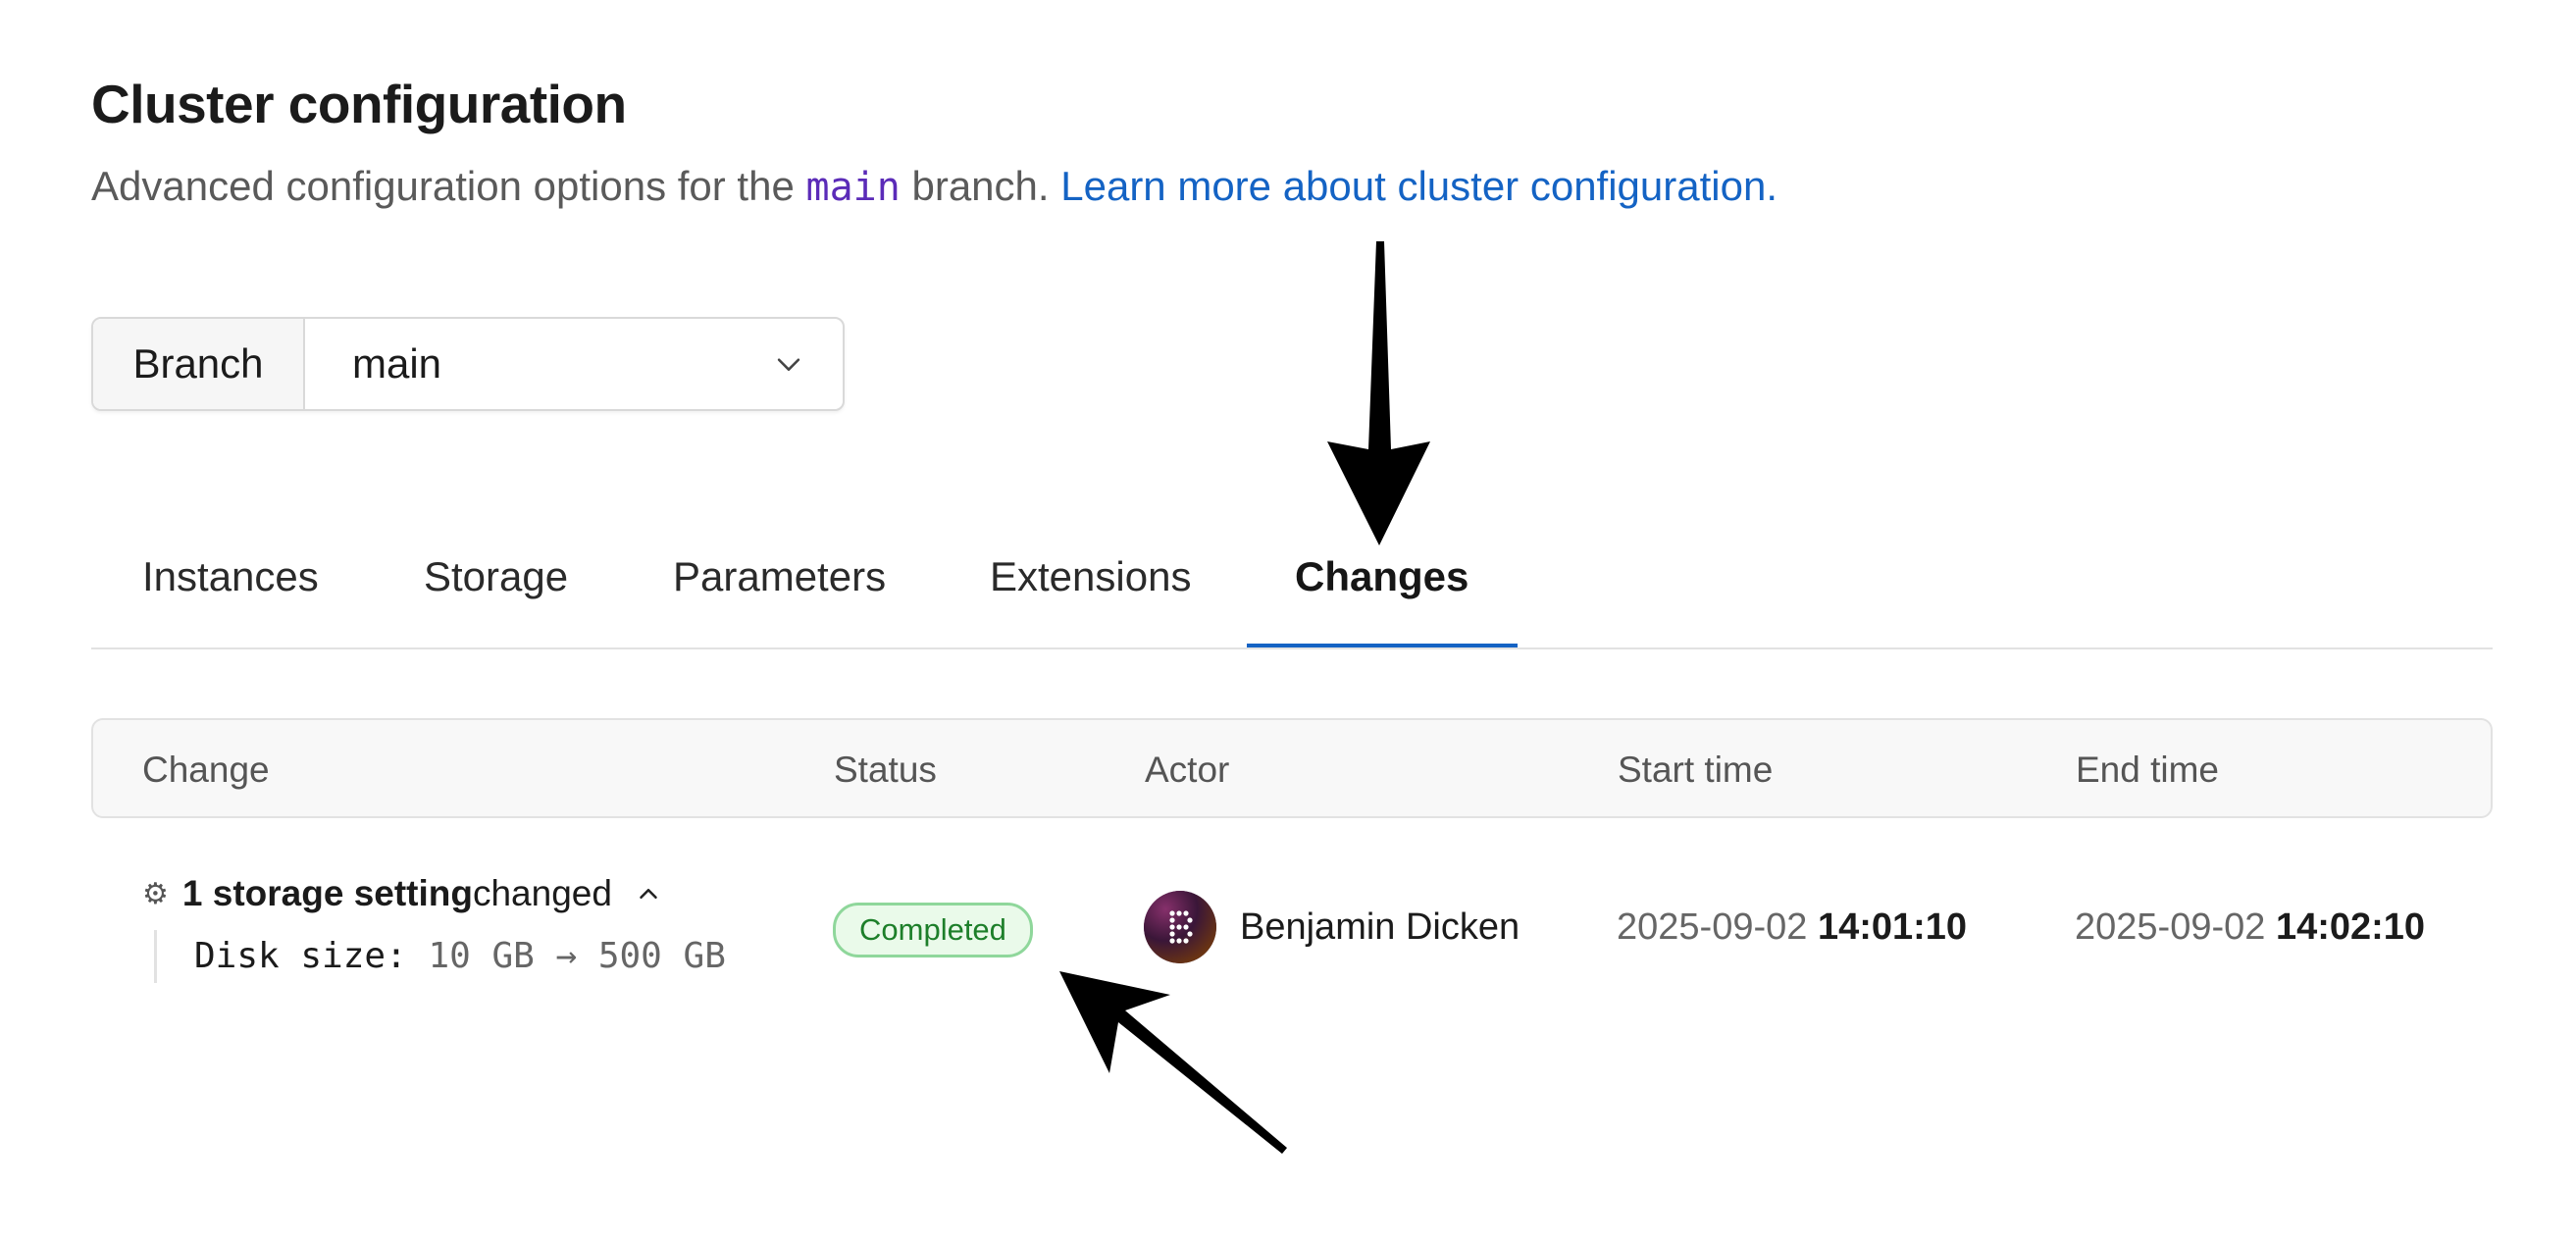 The image size is (2576, 1242). What do you see at coordinates (779, 577) in the screenshot?
I see `tab-parameters: Parameters` at bounding box center [779, 577].